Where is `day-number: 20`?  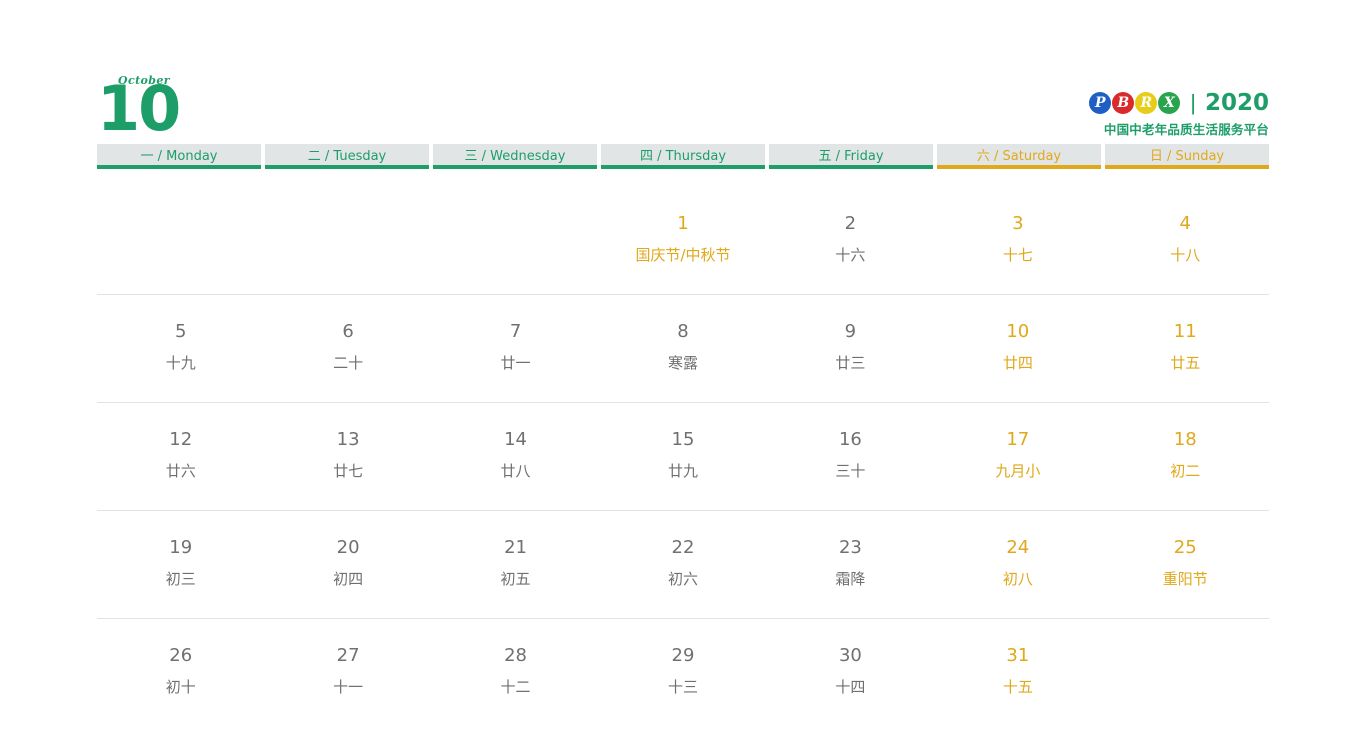 day-number: 20 is located at coordinates (348, 547).